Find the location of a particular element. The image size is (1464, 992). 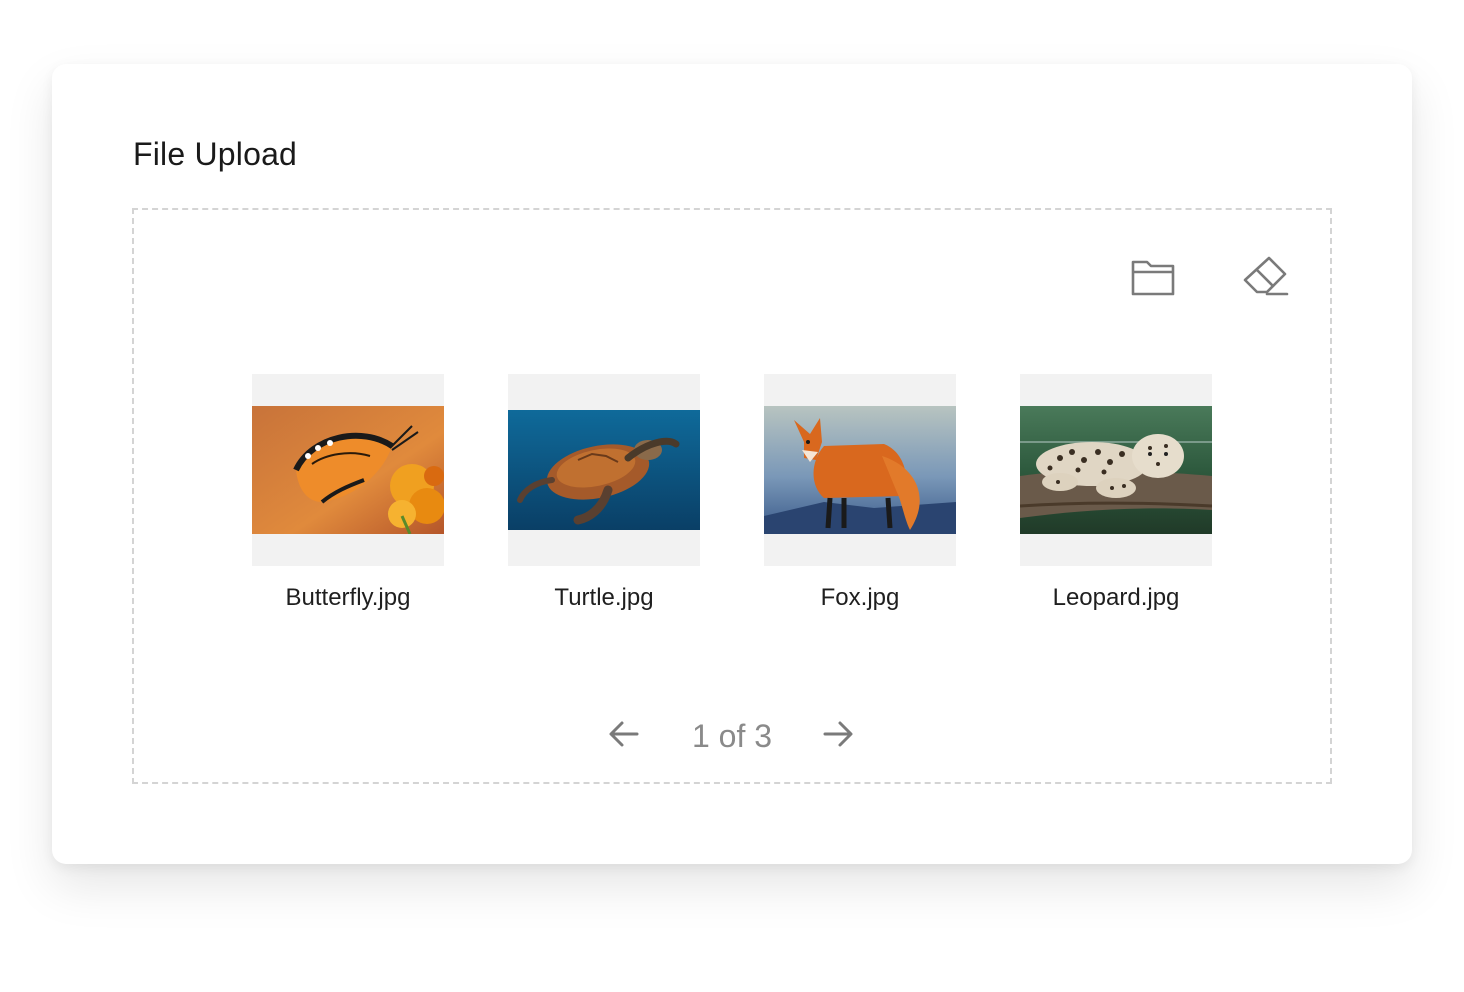

arrow-right-icon is located at coordinates (838, 736).